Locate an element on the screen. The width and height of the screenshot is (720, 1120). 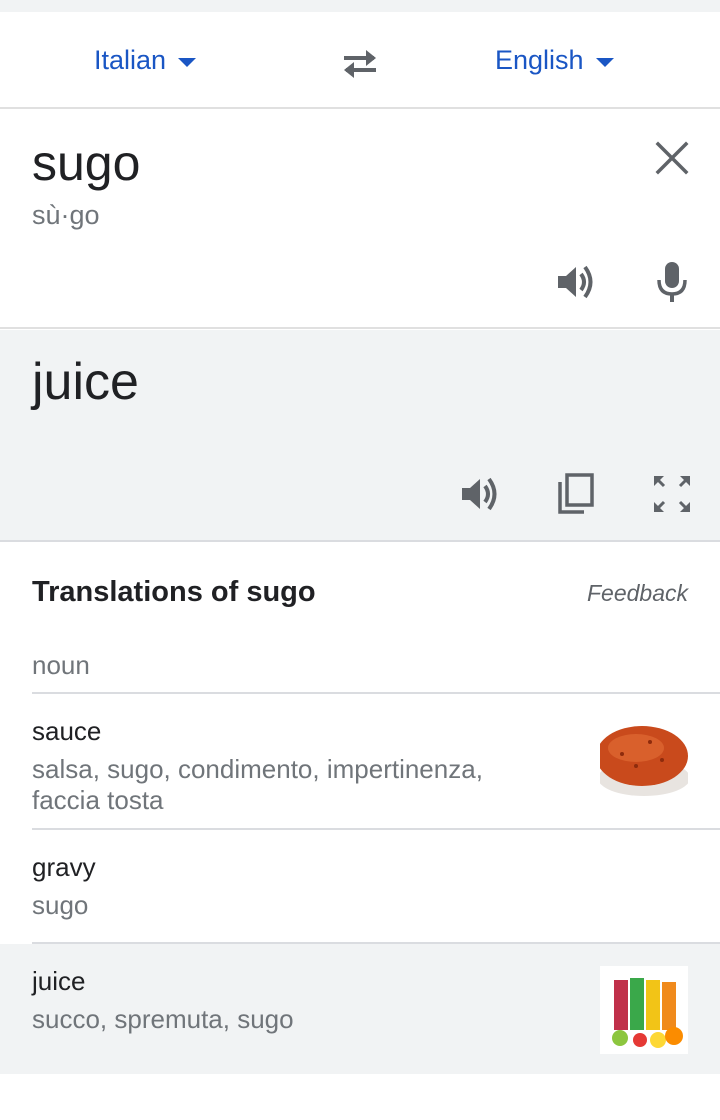
target-language-selector: English is located at coordinates (554, 60).